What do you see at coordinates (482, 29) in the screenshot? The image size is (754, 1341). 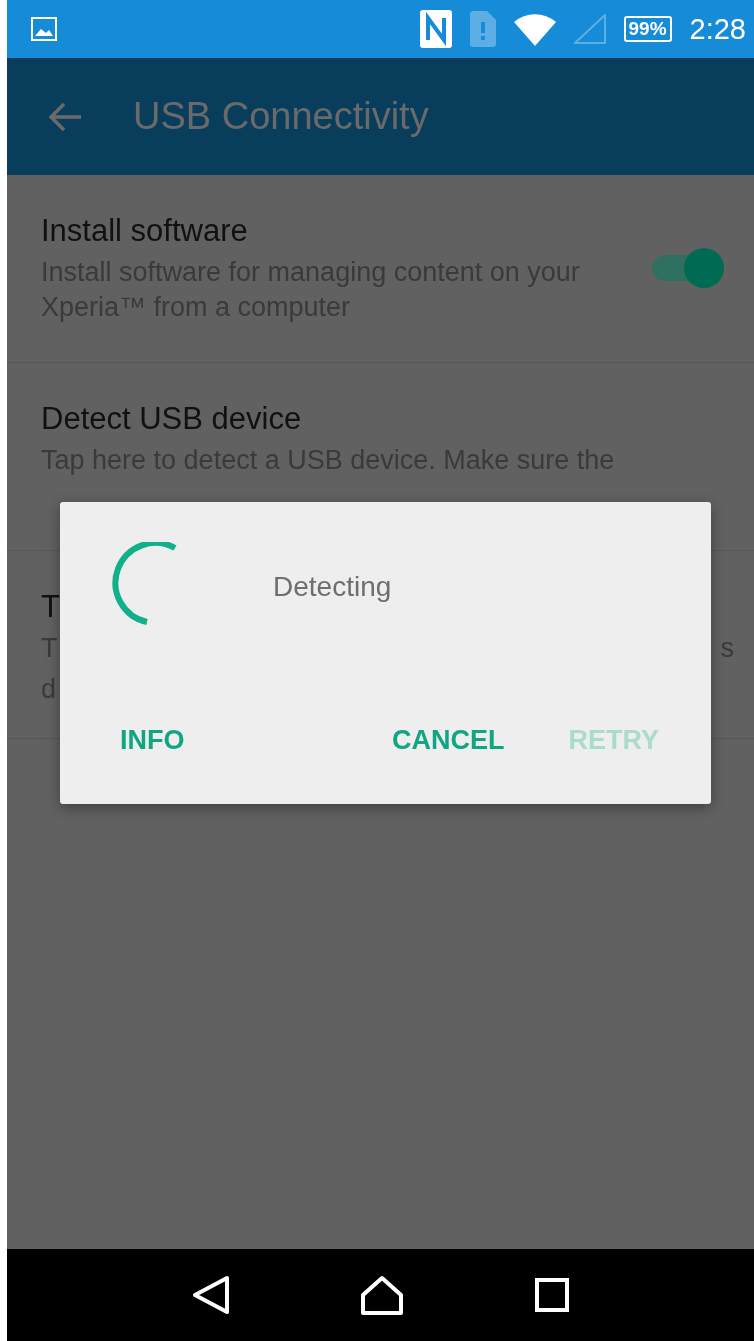 I see `sim-alert-icon` at bounding box center [482, 29].